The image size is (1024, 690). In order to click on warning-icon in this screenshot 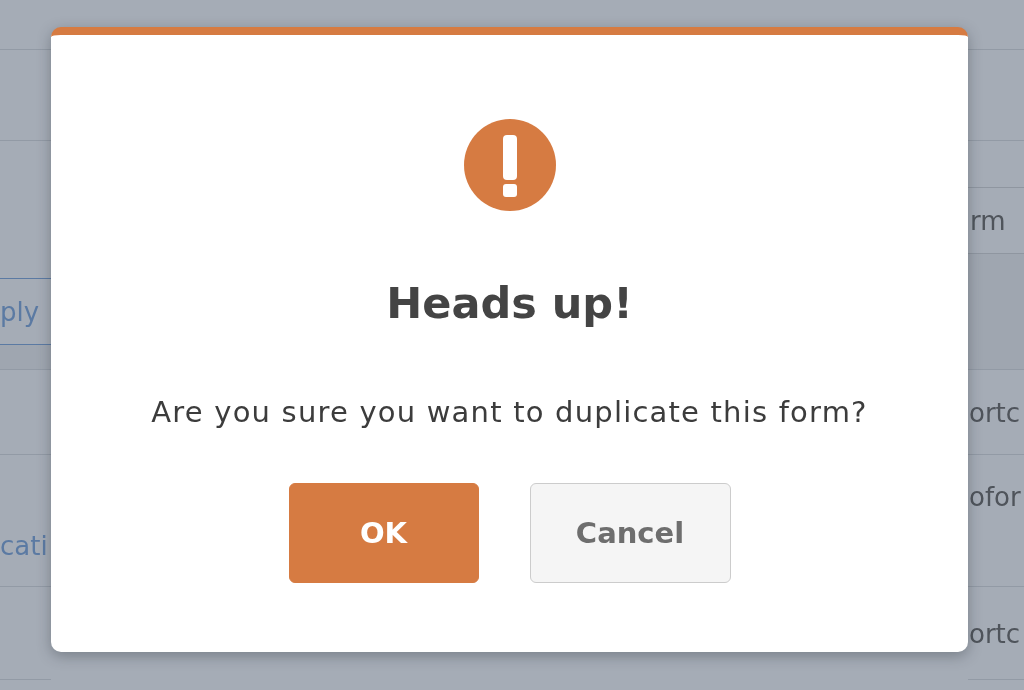, I will do `click(509, 165)`.